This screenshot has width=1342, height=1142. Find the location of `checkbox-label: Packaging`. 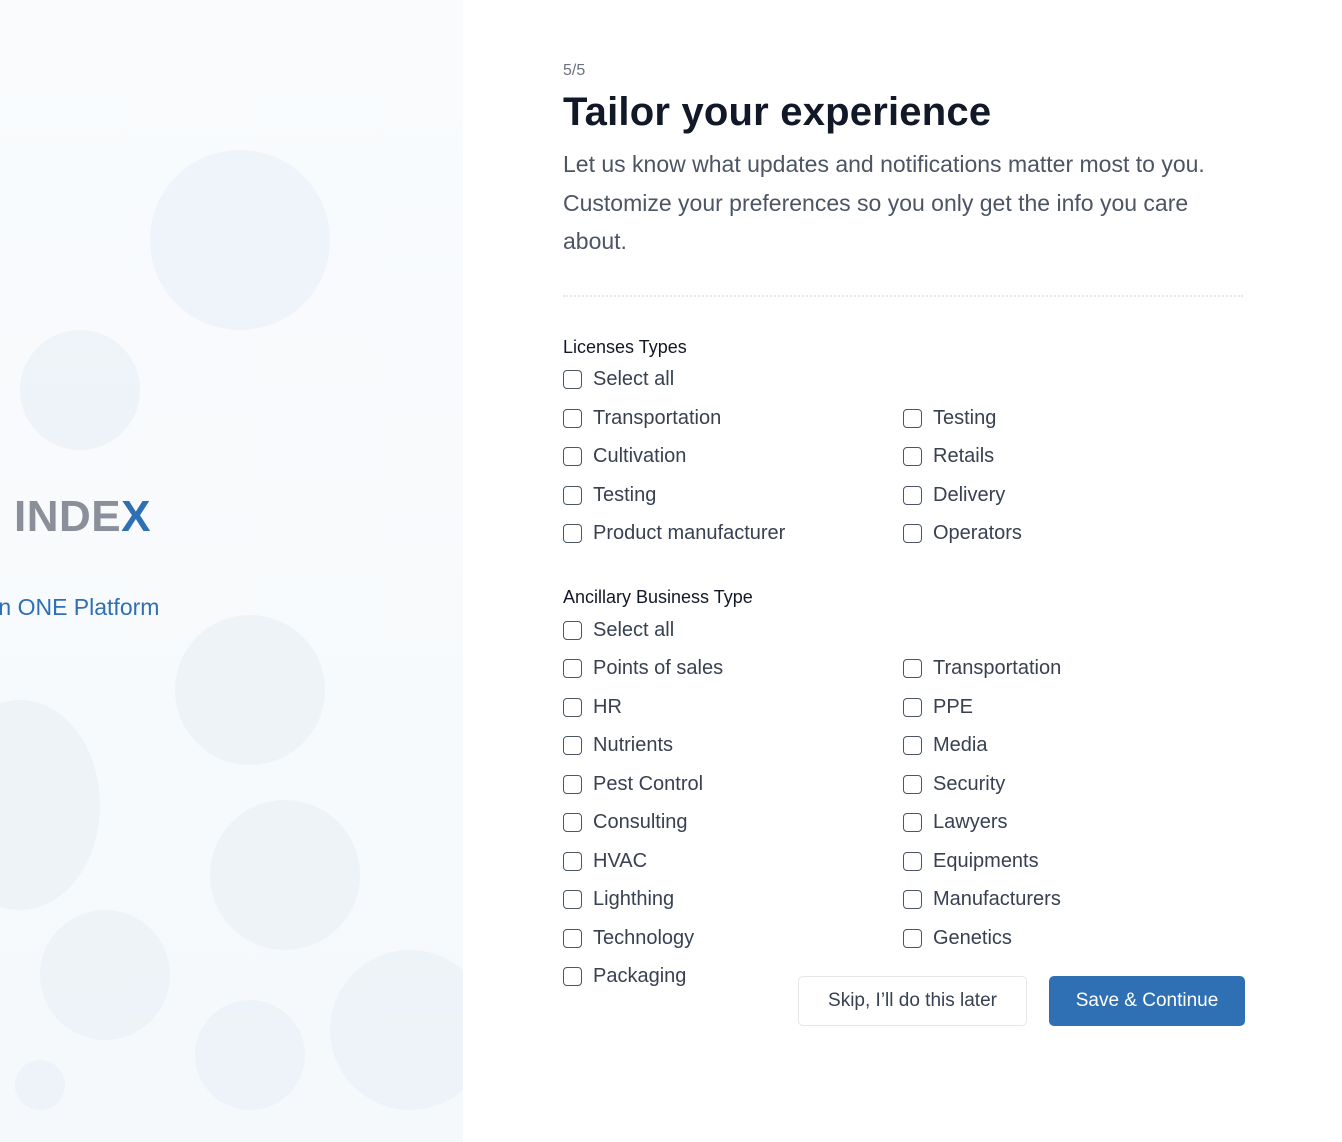

checkbox-label: Packaging is located at coordinates (640, 976).